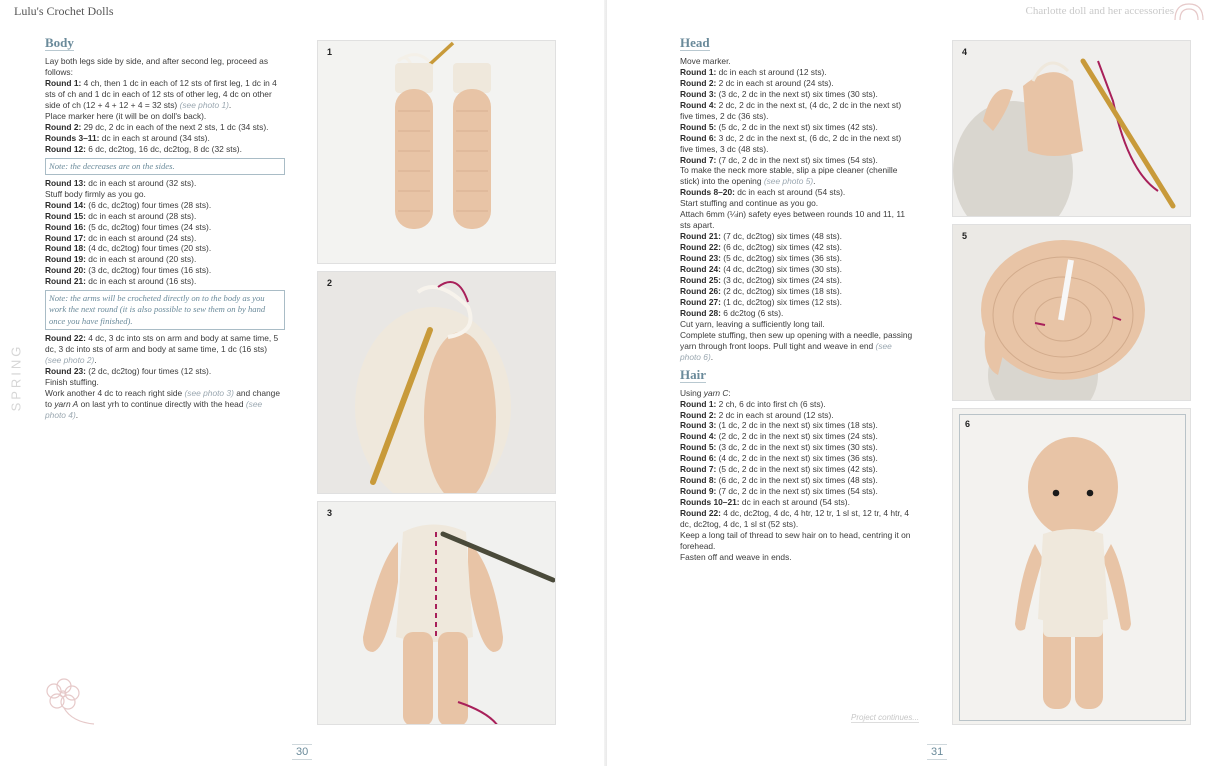 This screenshot has width=1214, height=766. What do you see at coordinates (736, 556) in the screenshot?
I see `fasten-text: Fasten off and weave in ends.` at bounding box center [736, 556].